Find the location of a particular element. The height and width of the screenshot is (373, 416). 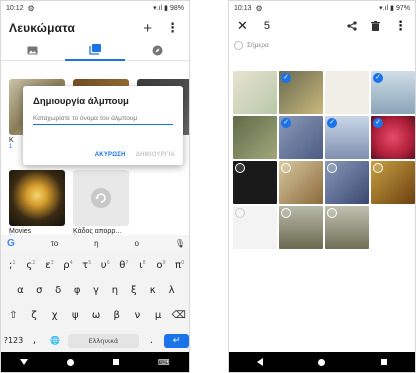

signal-icon: ▾.ıl is located at coordinates (158, 8).